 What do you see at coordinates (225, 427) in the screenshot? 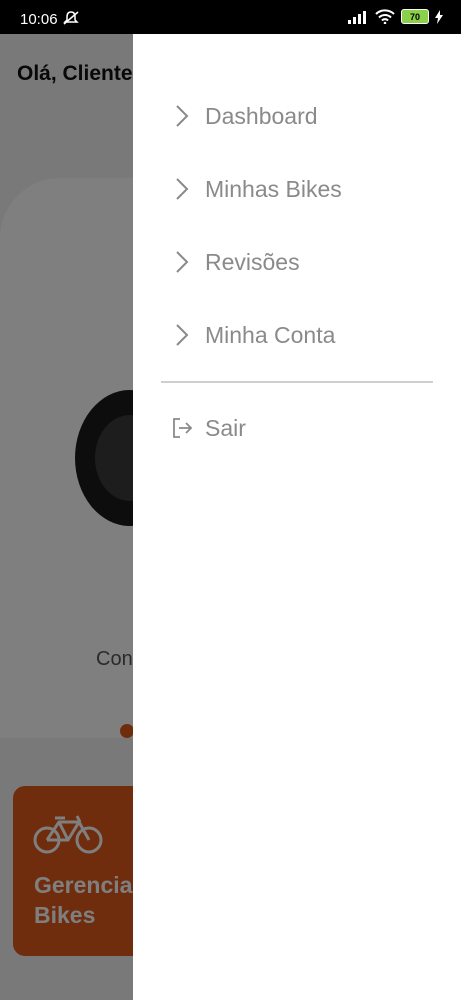
I see `logout-label: Sair` at bounding box center [225, 427].